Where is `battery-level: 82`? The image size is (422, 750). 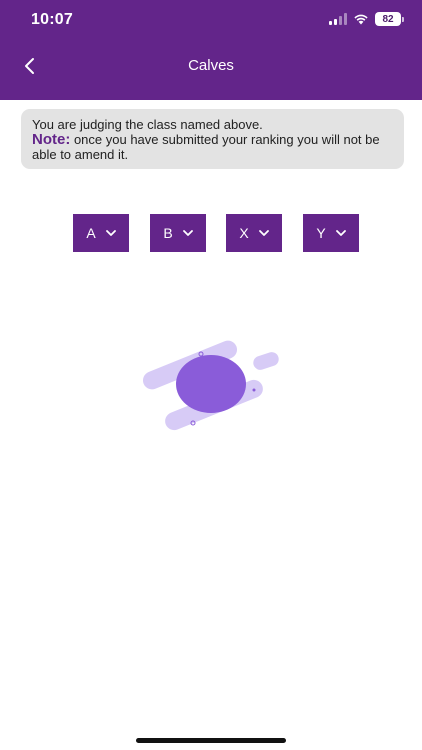
battery-level: 82 is located at coordinates (388, 19).